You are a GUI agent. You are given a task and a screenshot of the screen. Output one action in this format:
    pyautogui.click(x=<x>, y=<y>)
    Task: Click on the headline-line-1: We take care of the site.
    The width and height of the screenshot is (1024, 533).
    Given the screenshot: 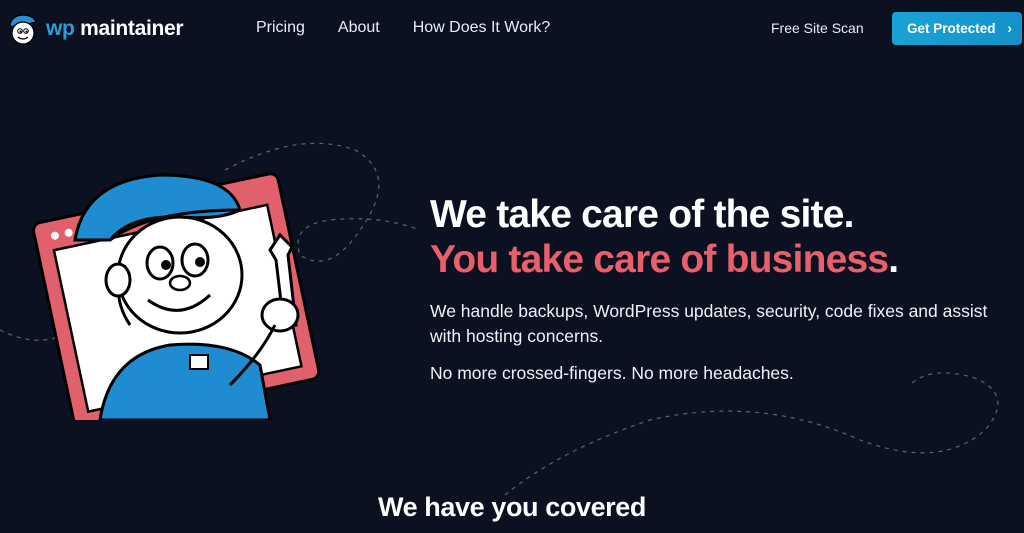 What is the action you would take?
    pyautogui.click(x=642, y=214)
    